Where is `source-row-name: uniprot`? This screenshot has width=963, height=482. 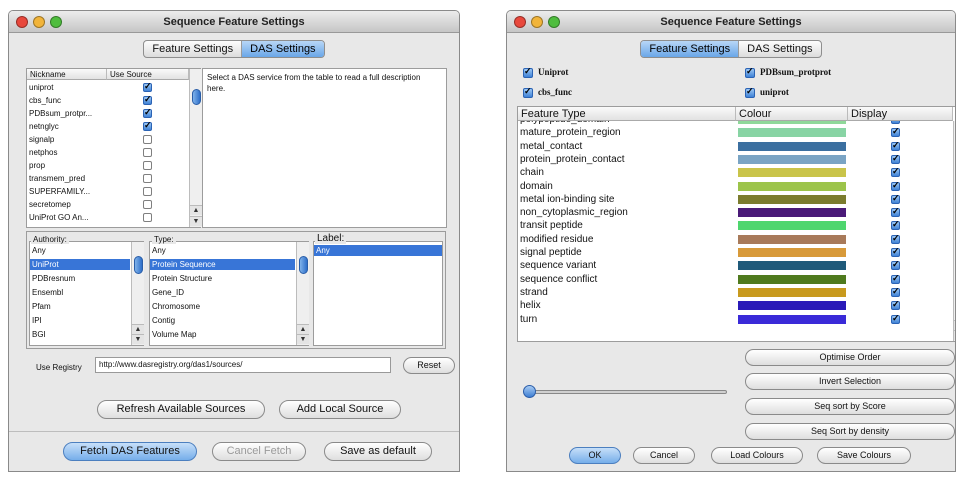 source-row-name: uniprot is located at coordinates (67, 87).